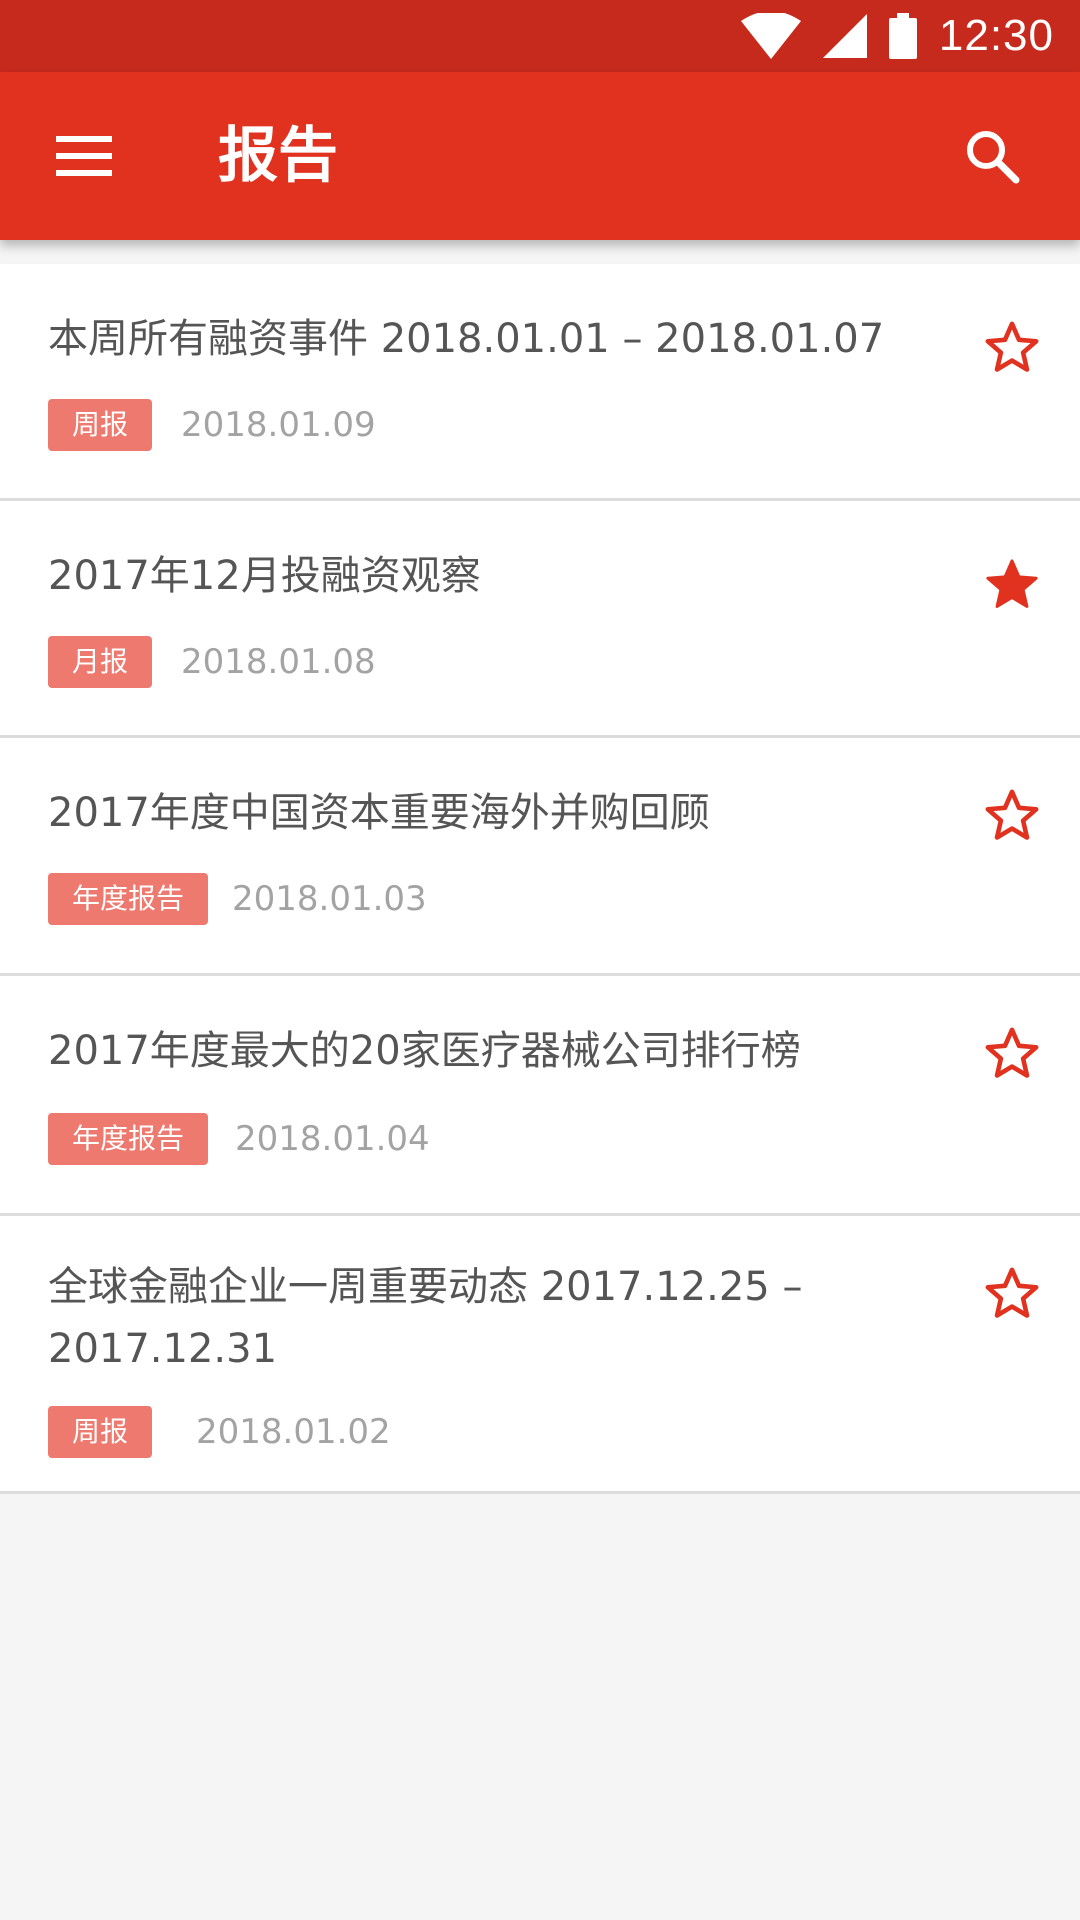 The height and width of the screenshot is (1920, 1080). Describe the element at coordinates (278, 662) in the screenshot. I see `report-date: 2018.01.08` at that location.